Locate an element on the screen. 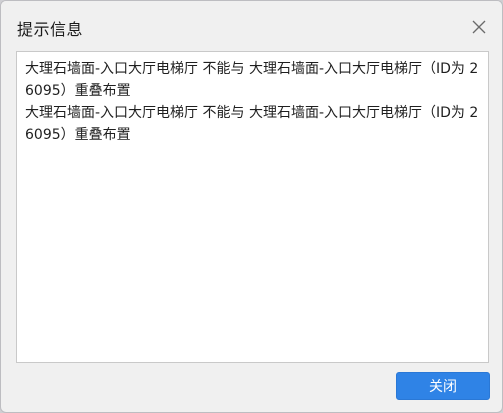  dialog-titlebar: 提示信息 is located at coordinates (251, 26).